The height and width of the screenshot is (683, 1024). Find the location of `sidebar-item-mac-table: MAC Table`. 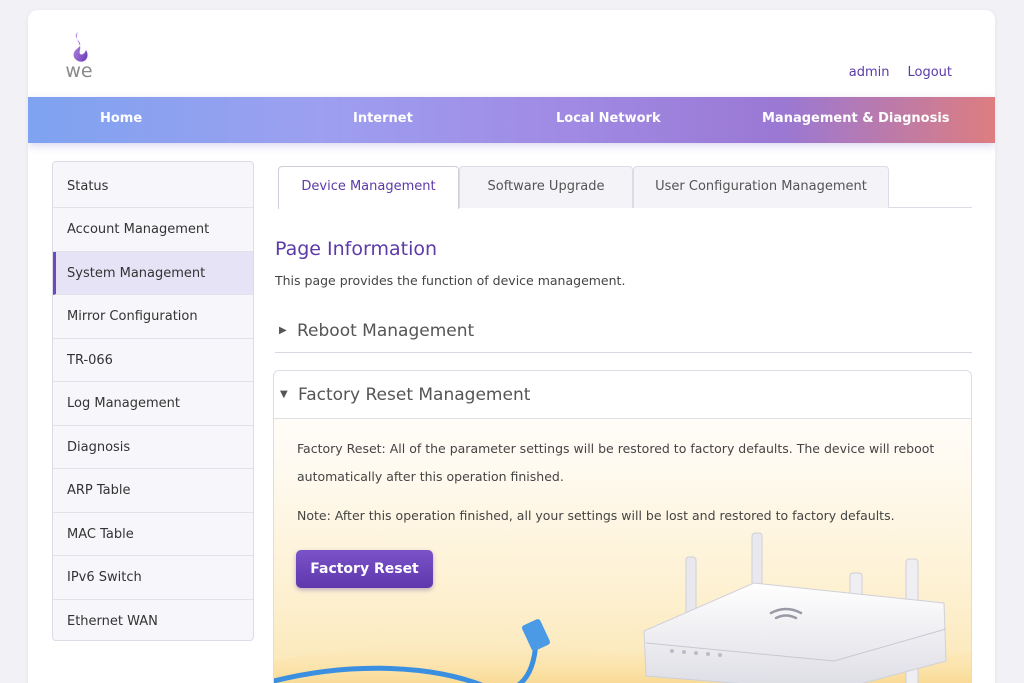

sidebar-item-mac-table: MAC Table is located at coordinates (153, 534).